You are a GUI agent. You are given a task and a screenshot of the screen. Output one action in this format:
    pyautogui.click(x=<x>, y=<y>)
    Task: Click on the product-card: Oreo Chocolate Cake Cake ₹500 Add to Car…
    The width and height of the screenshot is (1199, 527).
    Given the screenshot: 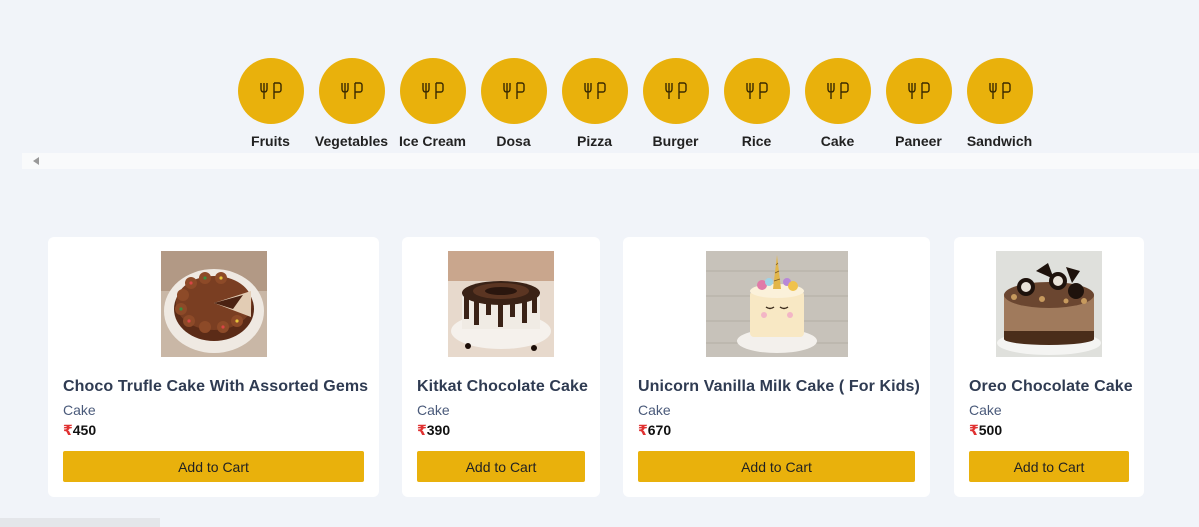 What is the action you would take?
    pyautogui.click(x=1049, y=367)
    